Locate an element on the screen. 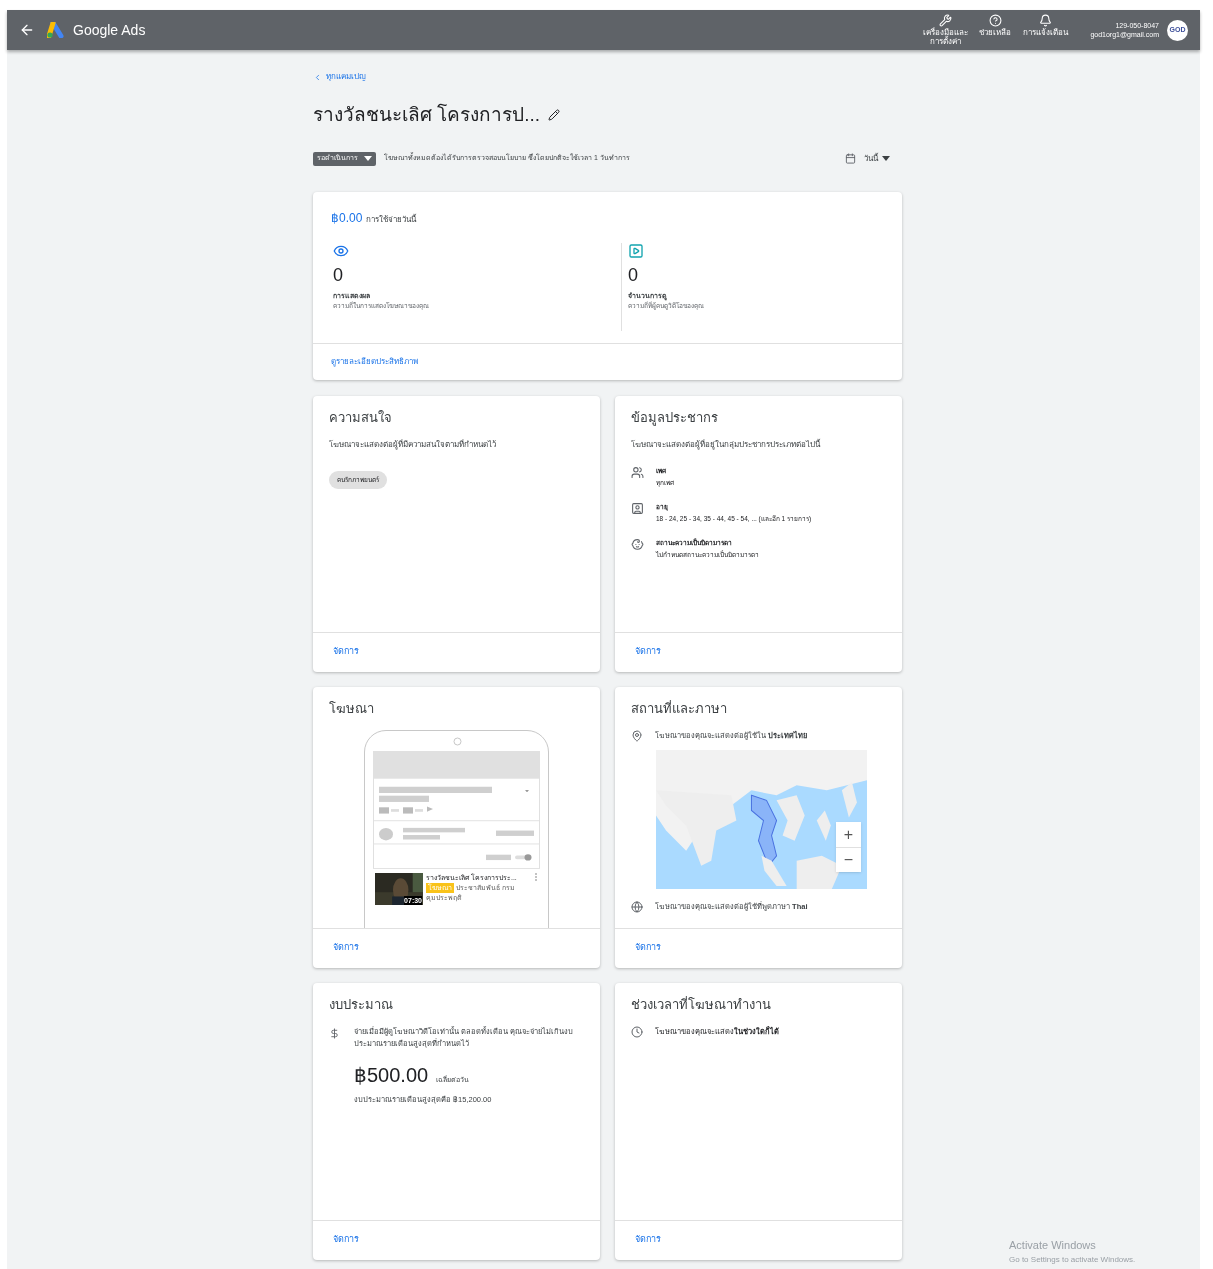  play-icon is located at coordinates (636, 250).